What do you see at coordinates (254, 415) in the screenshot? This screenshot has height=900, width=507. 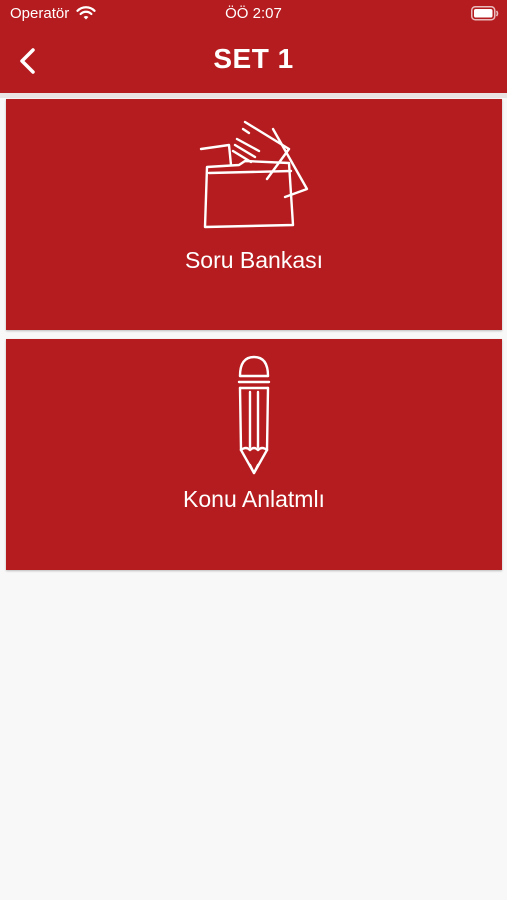 I see `pencil-icon` at bounding box center [254, 415].